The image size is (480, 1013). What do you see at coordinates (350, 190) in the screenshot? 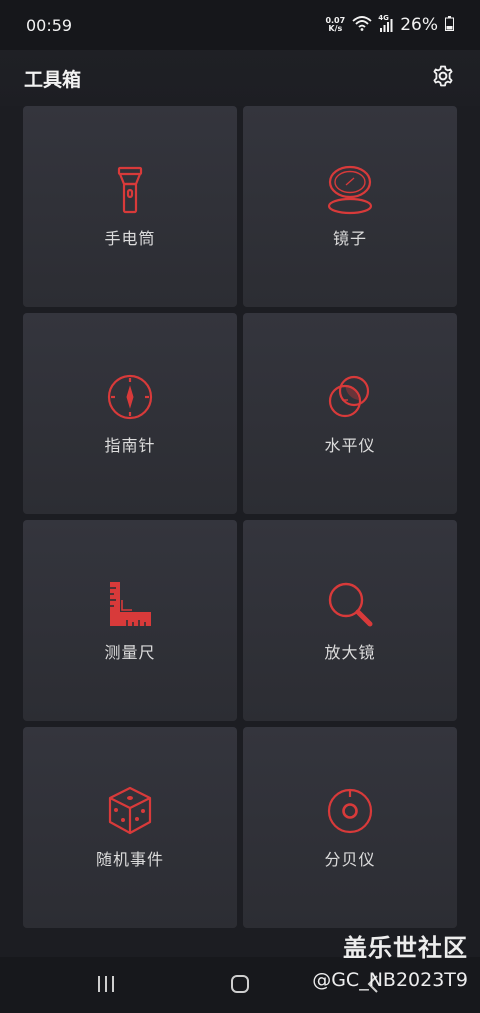
I see `mirror-icon` at bounding box center [350, 190].